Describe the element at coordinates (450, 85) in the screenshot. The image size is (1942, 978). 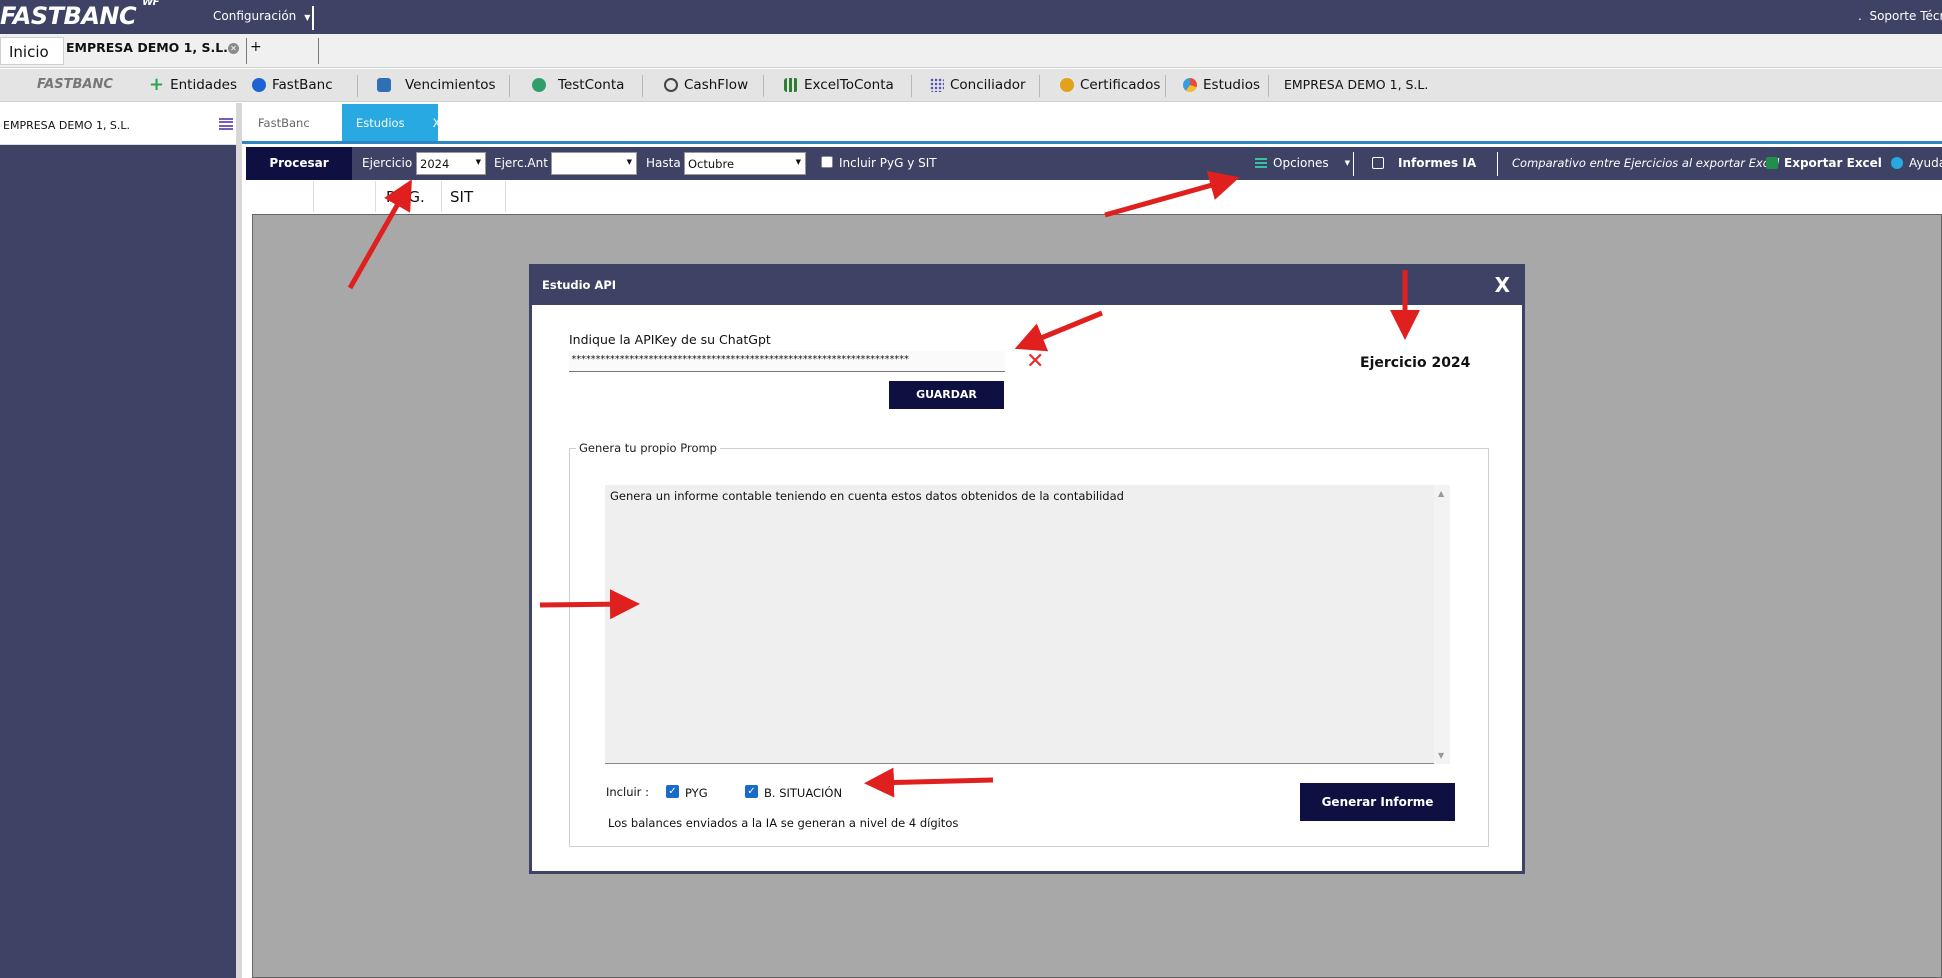
I see `module-label: Vencimientos` at that location.